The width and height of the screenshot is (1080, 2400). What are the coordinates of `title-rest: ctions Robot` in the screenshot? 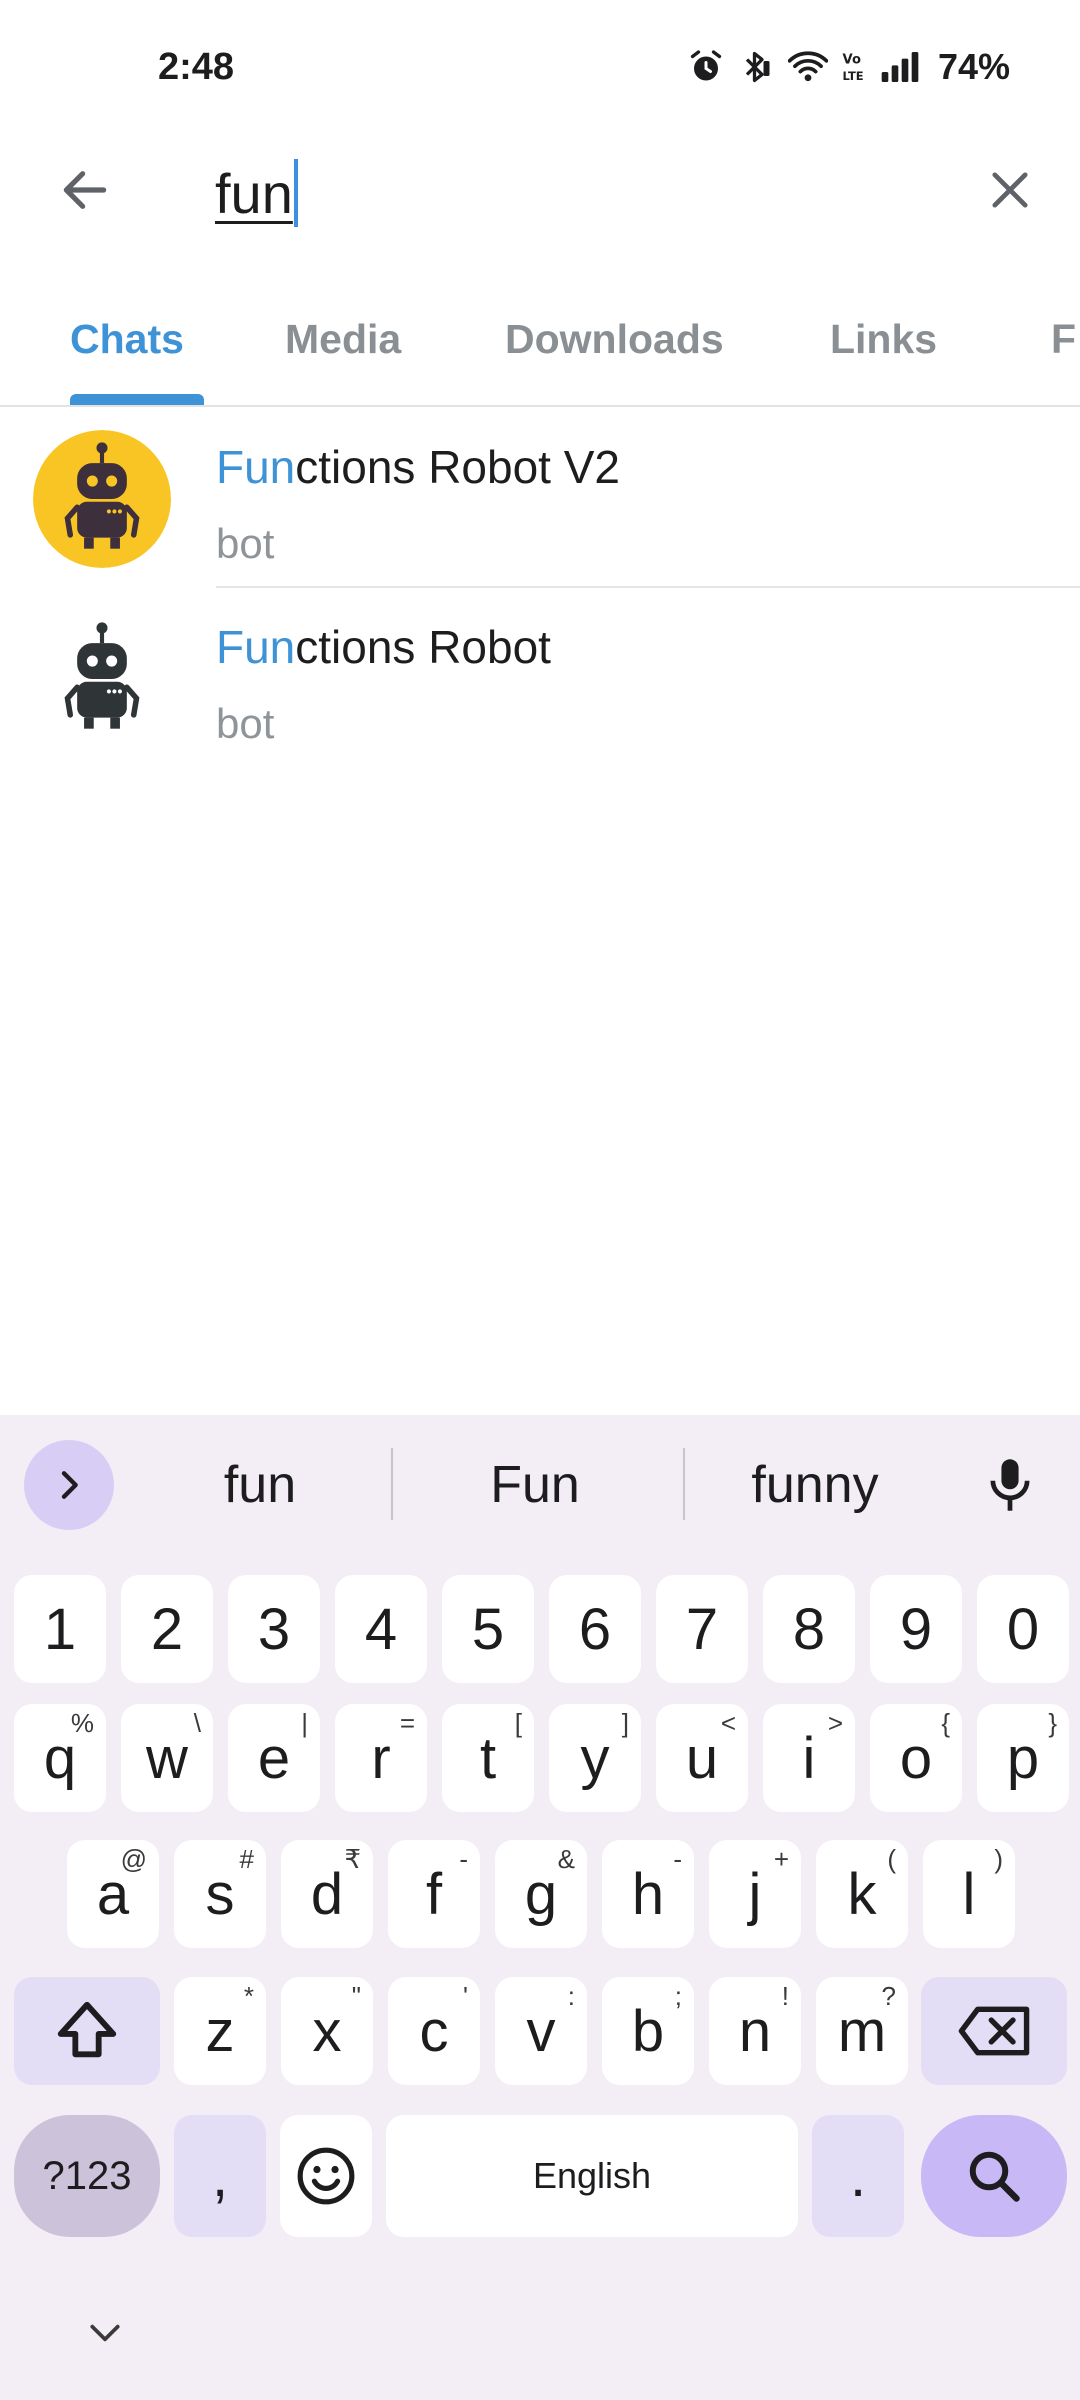 It's located at (423, 647).